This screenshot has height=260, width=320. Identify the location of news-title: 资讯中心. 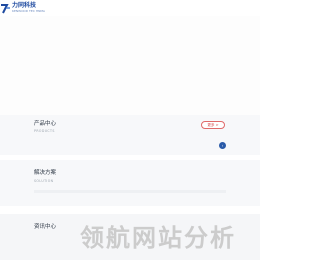
(45, 227).